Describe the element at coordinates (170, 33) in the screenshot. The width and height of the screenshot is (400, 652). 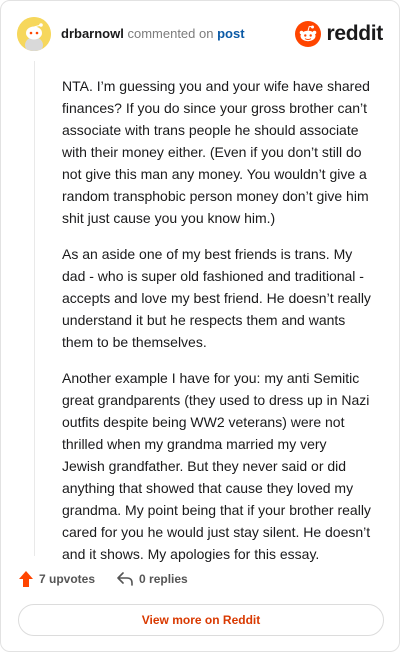
I see `commented-on-label: commented on` at that location.